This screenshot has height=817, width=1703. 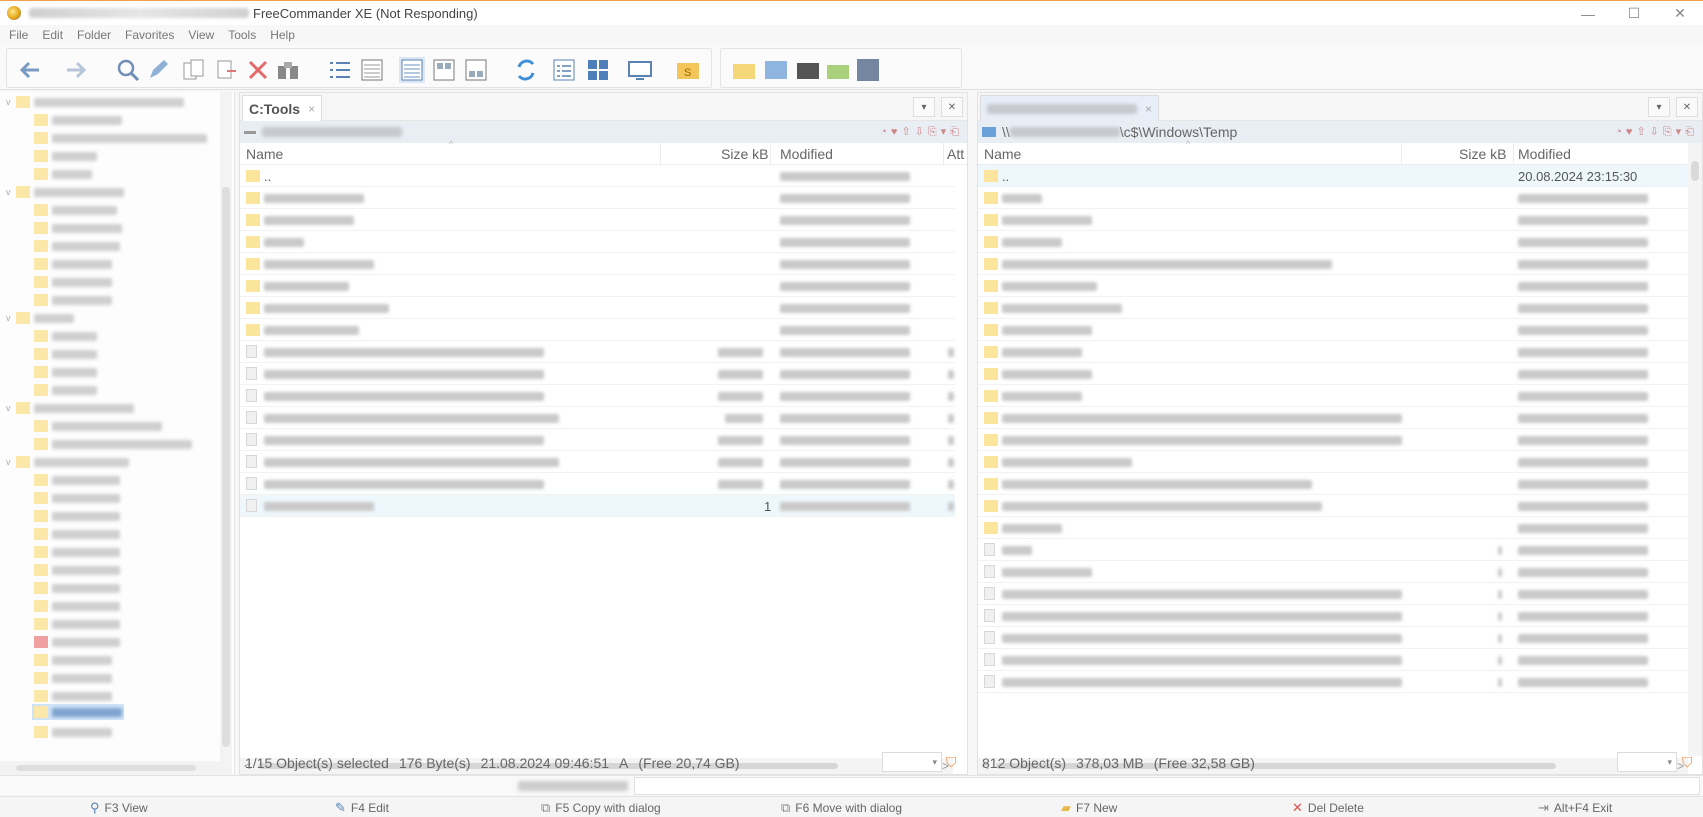 What do you see at coordinates (808, 70) in the screenshot?
I see `terminal-icon` at bounding box center [808, 70].